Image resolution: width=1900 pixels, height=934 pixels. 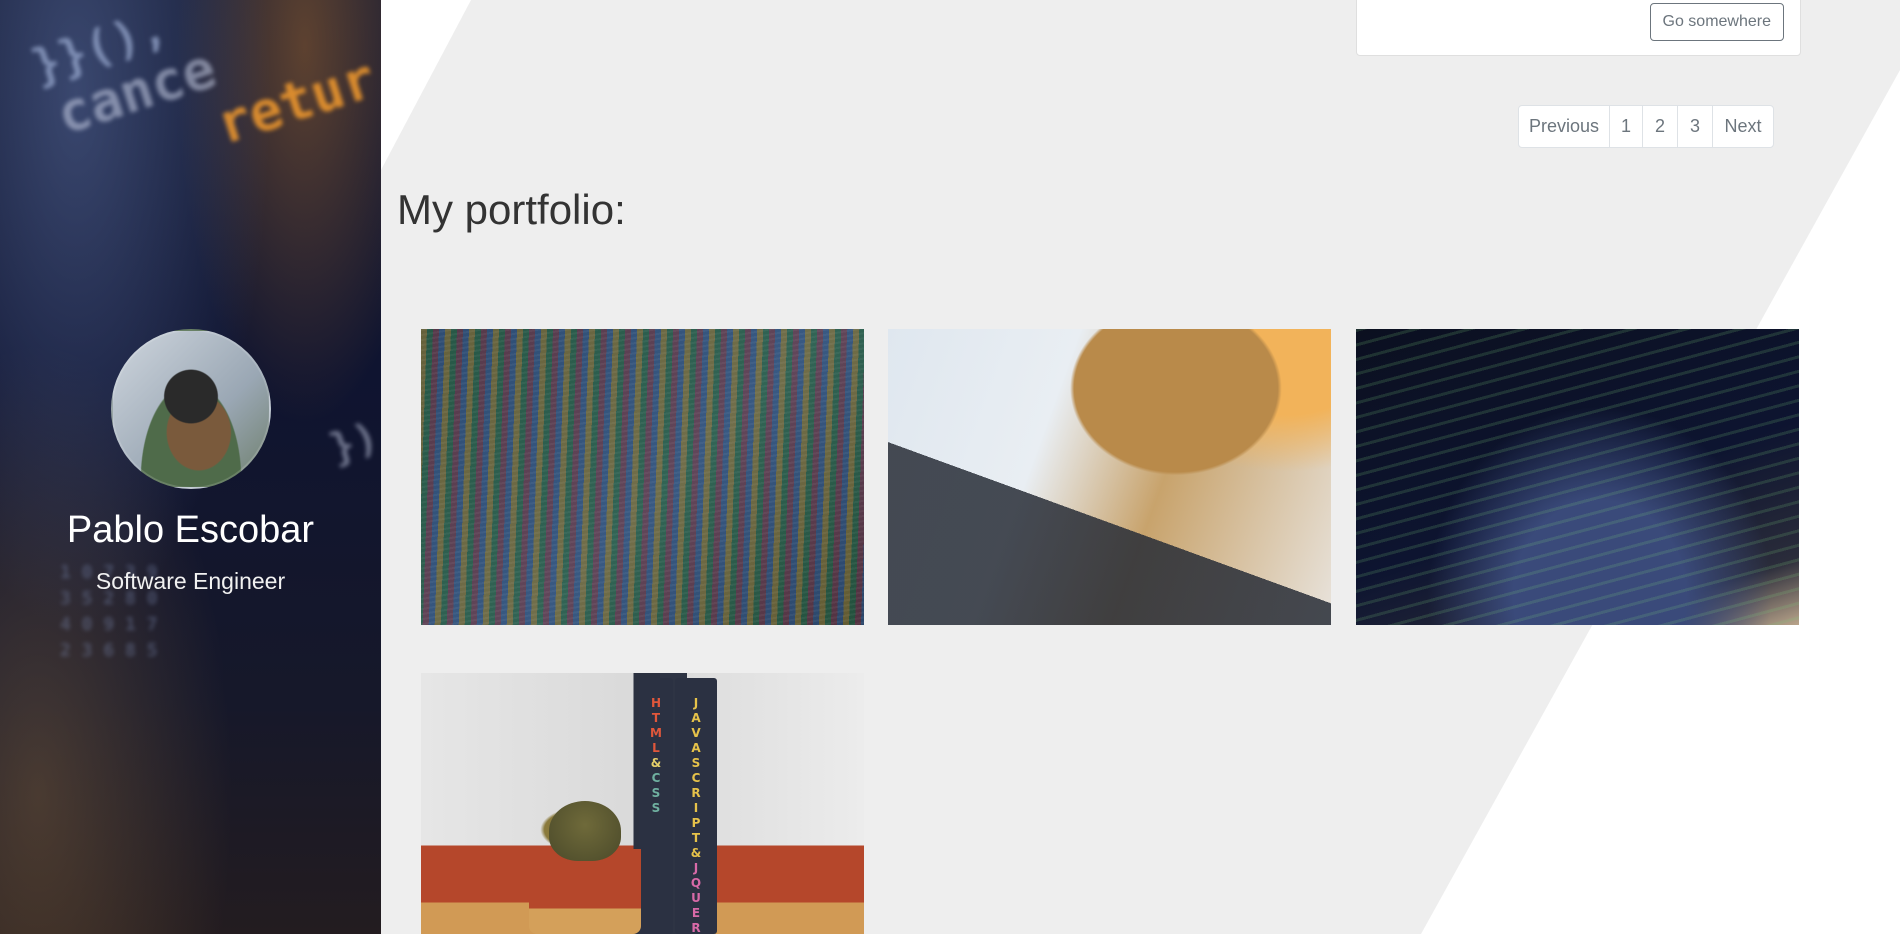 What do you see at coordinates (585, 831) in the screenshot?
I see `cactus-image` at bounding box center [585, 831].